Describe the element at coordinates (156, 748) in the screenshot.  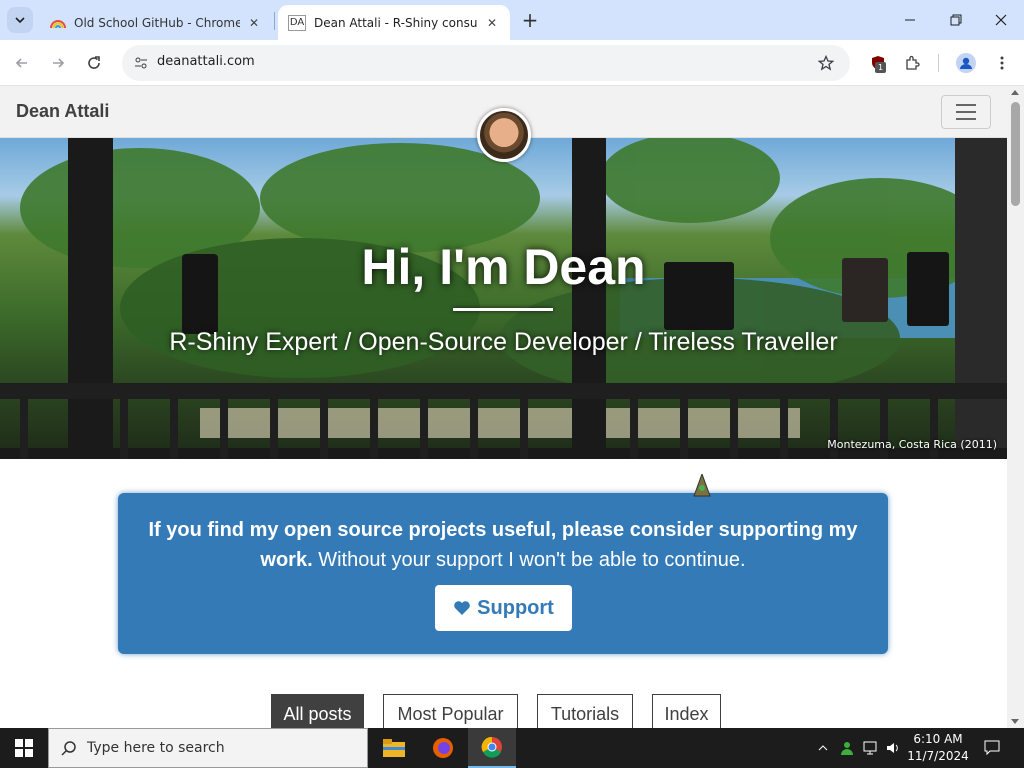
I see `taskbar-search-placeholder: Type here to search` at that location.